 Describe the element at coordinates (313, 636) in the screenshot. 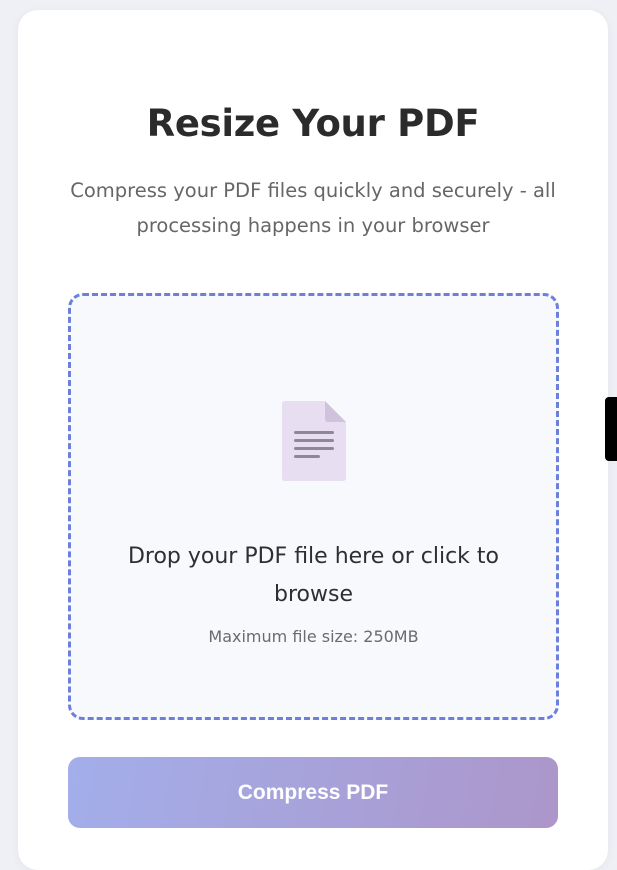

I see `max-file-size-note: Maximum file size: 250MB` at that location.